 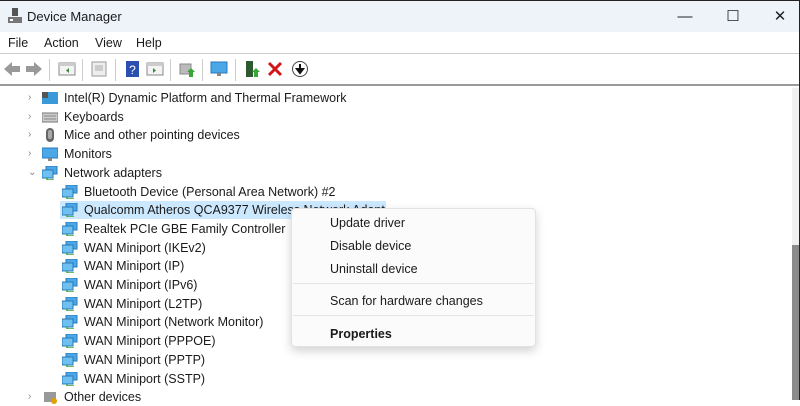 I want to click on forward-icon, so click(x=34, y=69).